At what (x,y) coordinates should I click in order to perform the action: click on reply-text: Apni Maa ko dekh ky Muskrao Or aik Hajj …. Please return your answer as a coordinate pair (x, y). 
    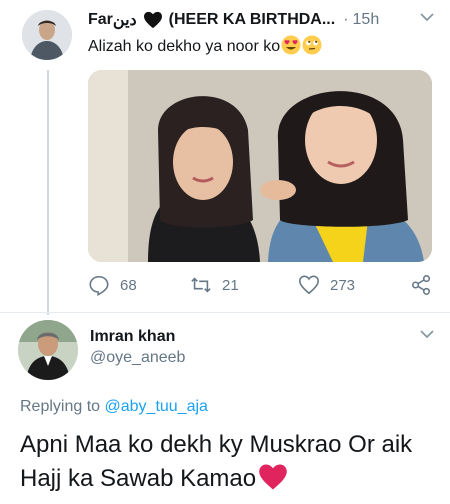
    Looking at the image, I should click on (230, 462).